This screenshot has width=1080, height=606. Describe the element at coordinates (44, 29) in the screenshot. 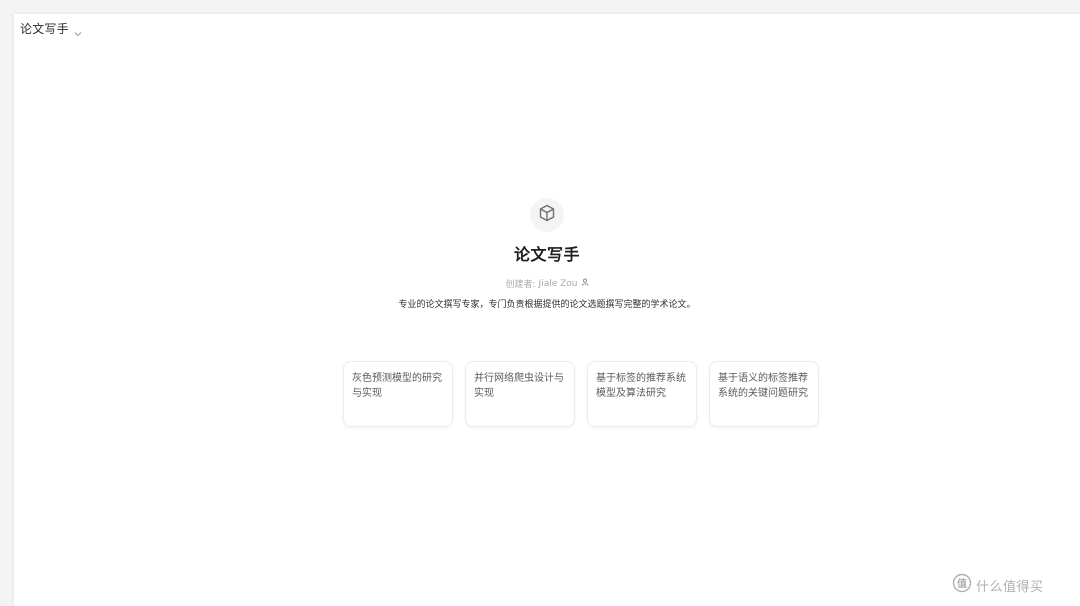

I see `bot-switcher-title: 论文写手` at that location.